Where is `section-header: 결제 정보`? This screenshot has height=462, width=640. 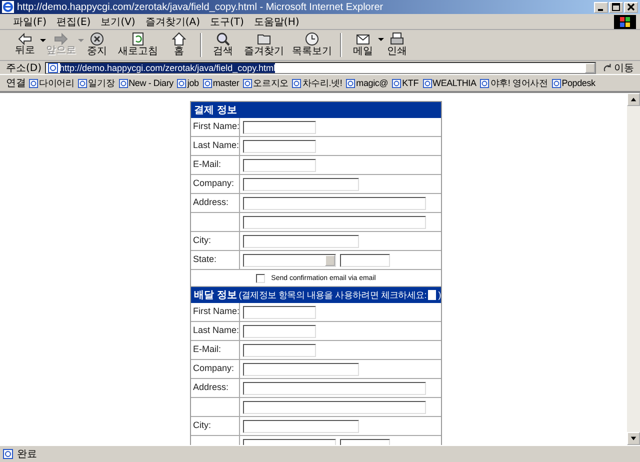 section-header: 결제 정보 is located at coordinates (316, 110).